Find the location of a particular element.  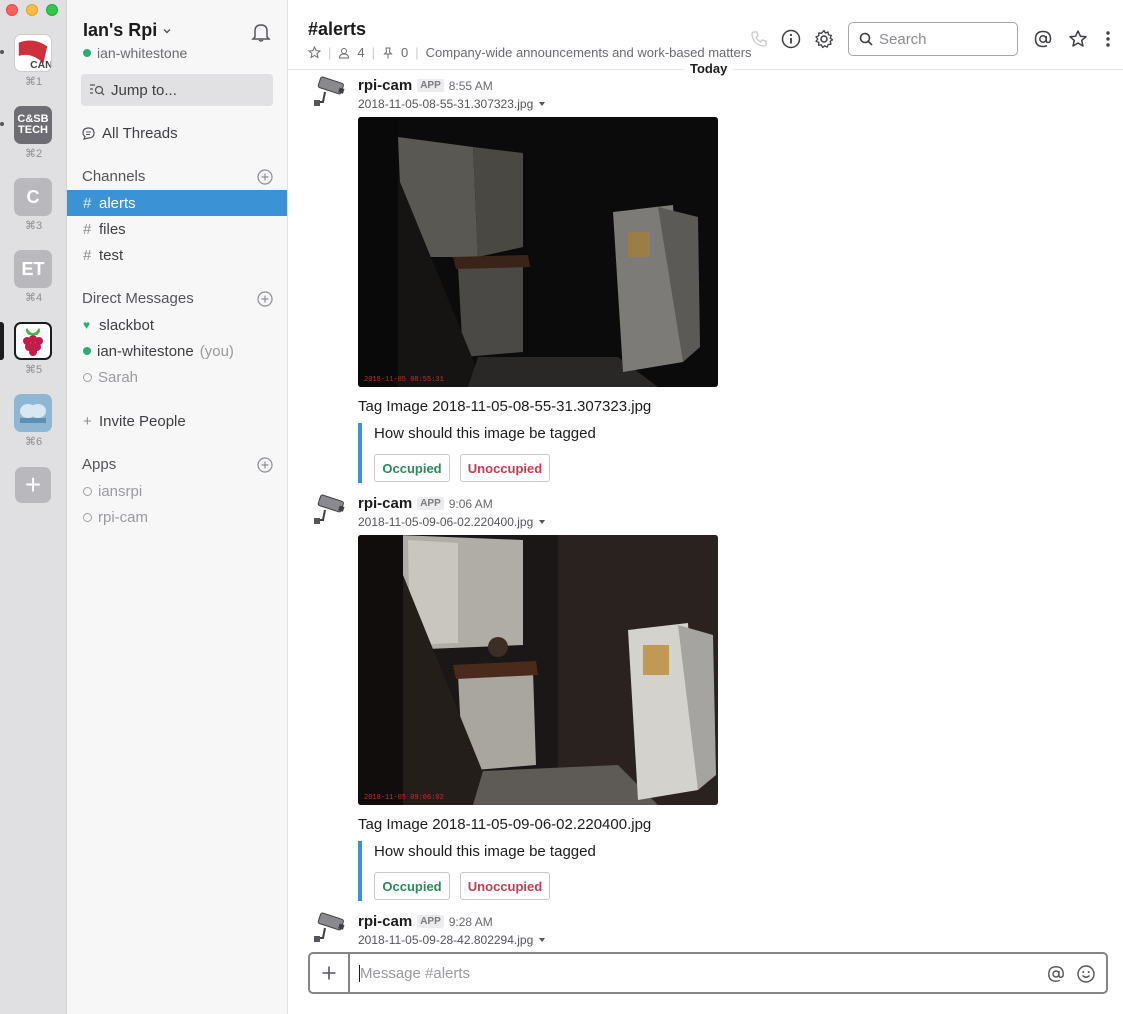

workspace-3: C is located at coordinates (33, 197).